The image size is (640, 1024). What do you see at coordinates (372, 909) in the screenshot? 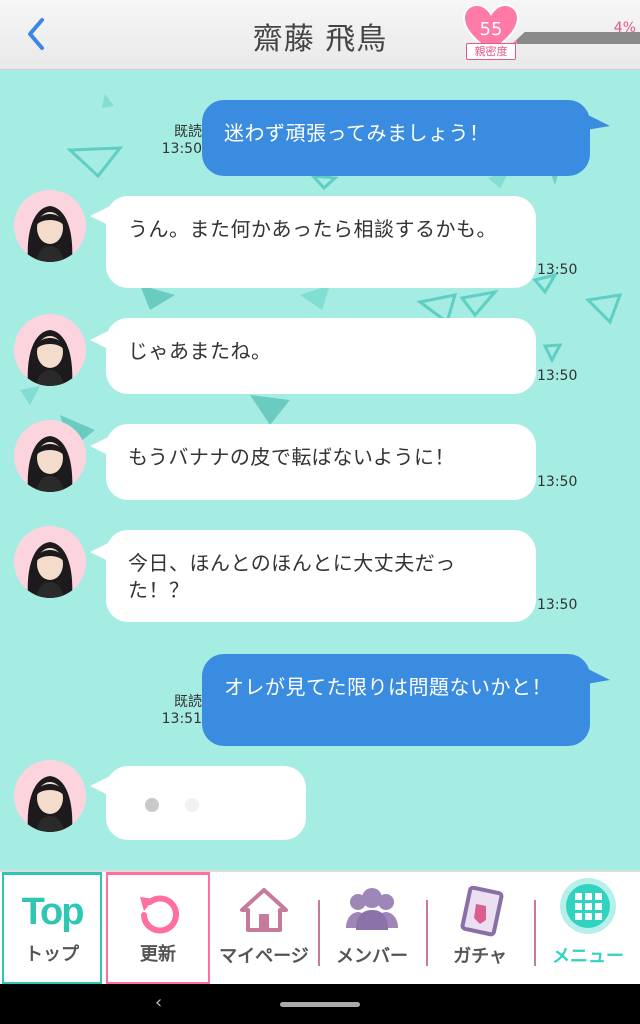
I see `people-icon` at bounding box center [372, 909].